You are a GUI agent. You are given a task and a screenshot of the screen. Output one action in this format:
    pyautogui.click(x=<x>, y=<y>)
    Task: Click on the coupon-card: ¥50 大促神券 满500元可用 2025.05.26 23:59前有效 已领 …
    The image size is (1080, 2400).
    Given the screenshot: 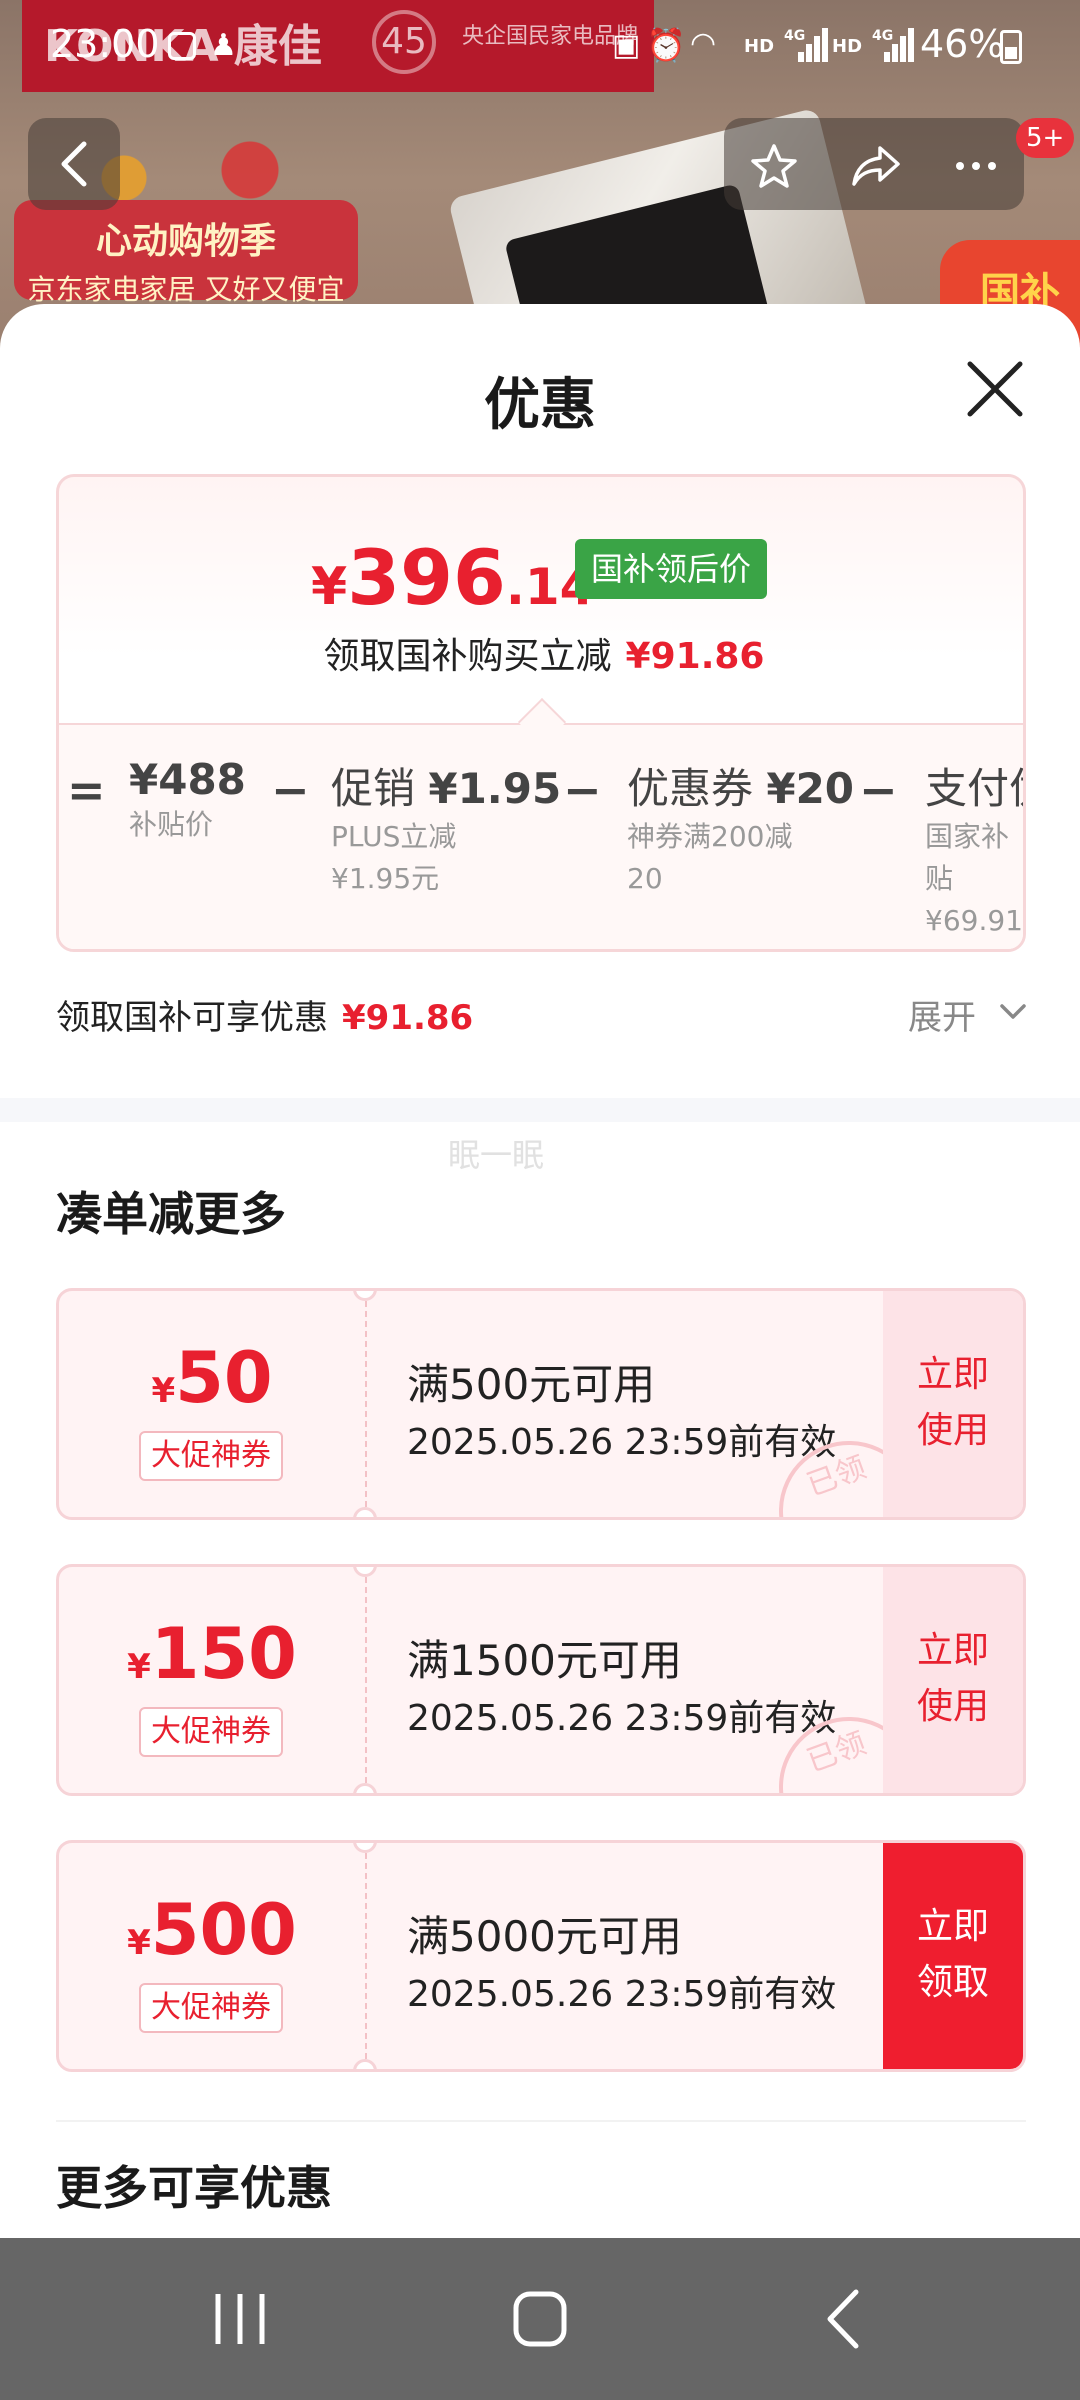 What is the action you would take?
    pyautogui.click(x=541, y=1404)
    